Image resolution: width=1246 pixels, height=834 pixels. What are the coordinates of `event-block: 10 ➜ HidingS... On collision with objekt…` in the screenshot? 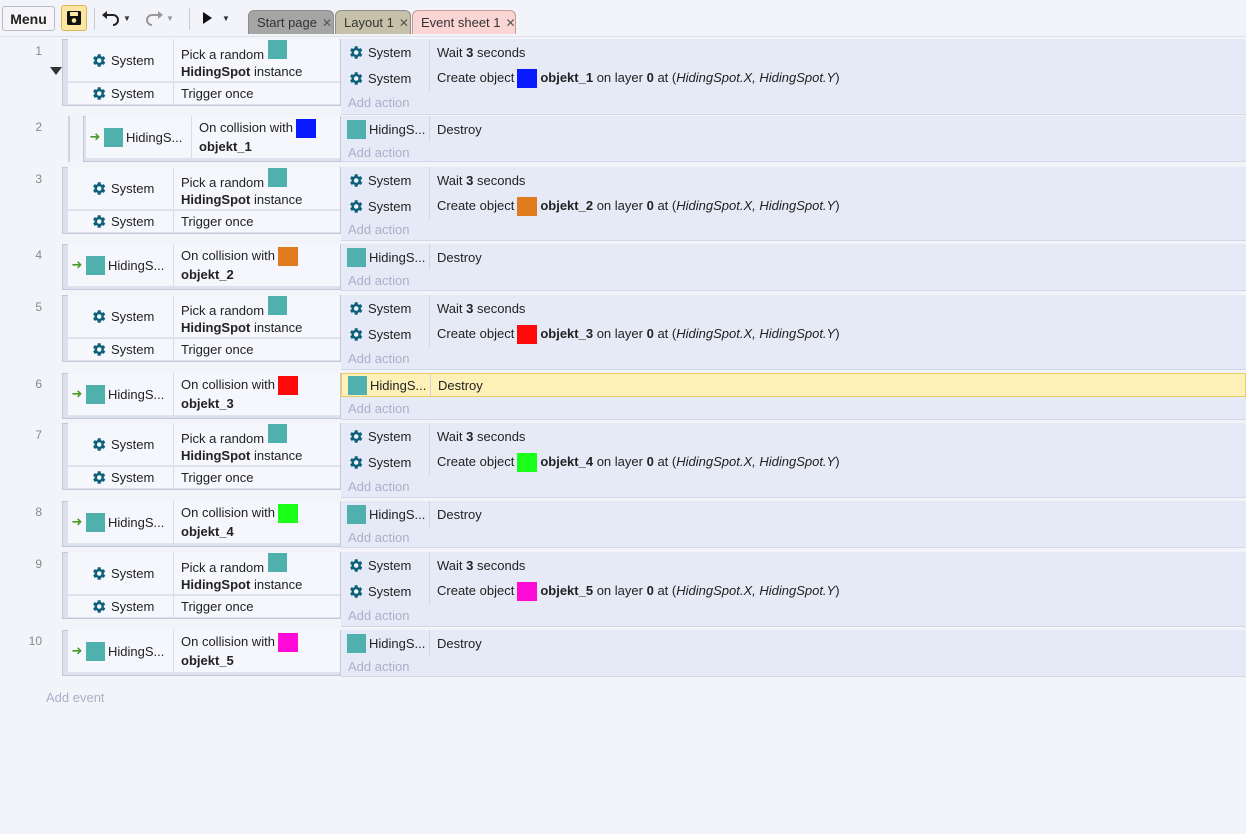 It's located at (623, 653).